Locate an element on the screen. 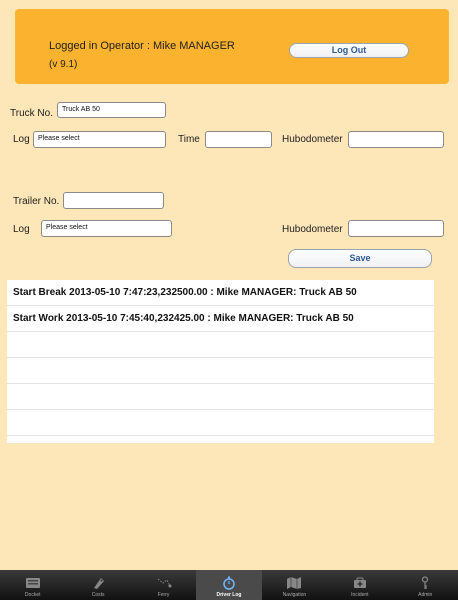 Image resolution: width=458 pixels, height=600 pixels. tab-label: Driver Log is located at coordinates (229, 595).